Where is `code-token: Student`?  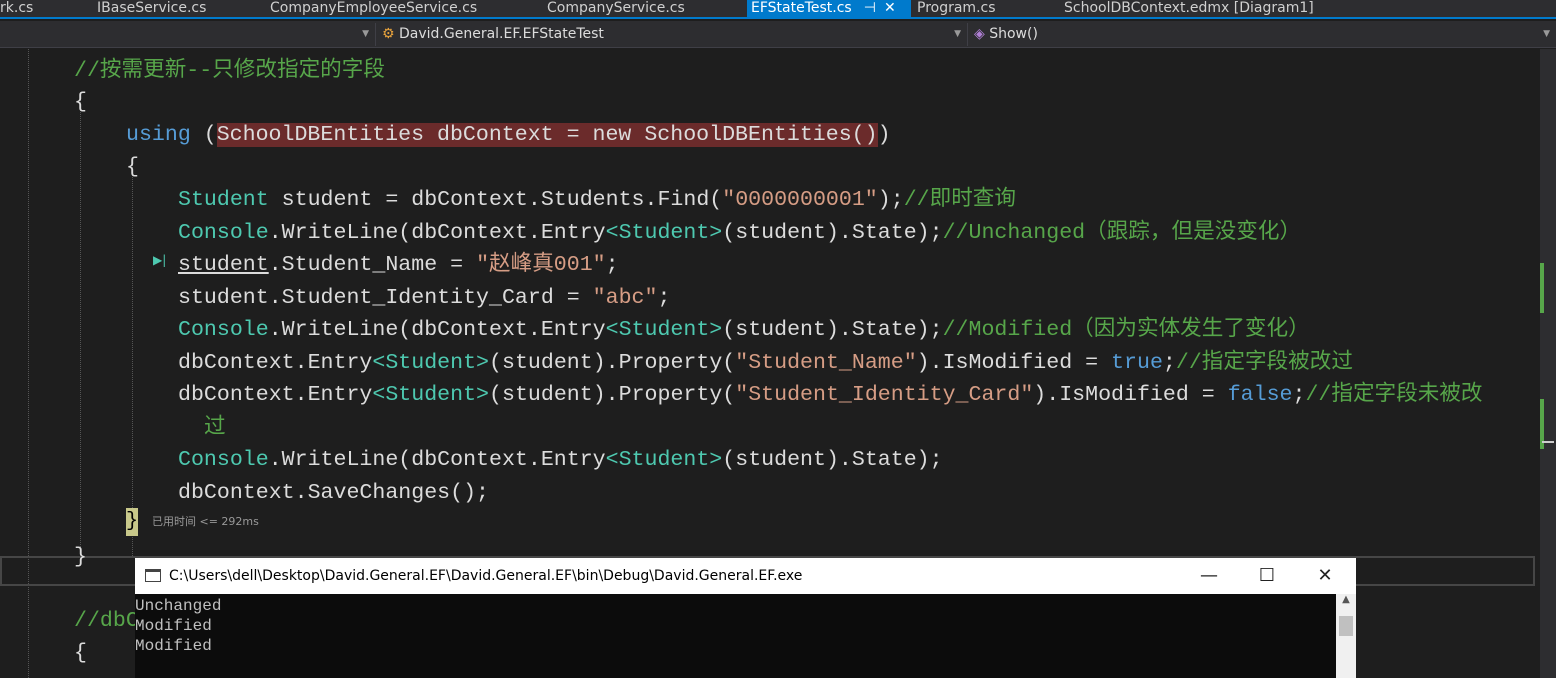
code-token: Student is located at coordinates (223, 200).